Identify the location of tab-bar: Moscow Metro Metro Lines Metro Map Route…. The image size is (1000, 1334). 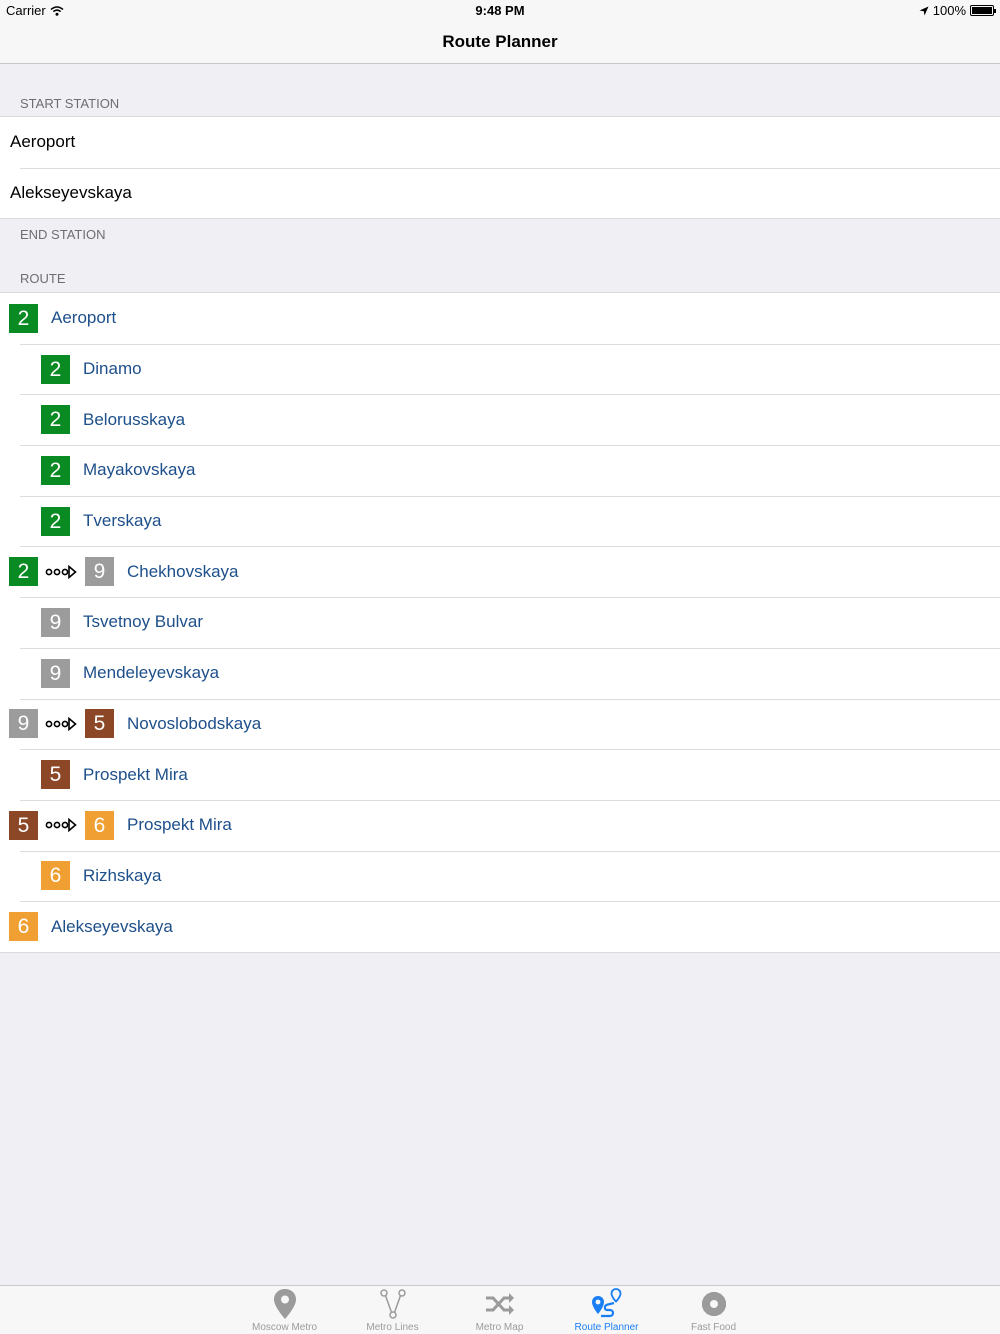
(500, 1309).